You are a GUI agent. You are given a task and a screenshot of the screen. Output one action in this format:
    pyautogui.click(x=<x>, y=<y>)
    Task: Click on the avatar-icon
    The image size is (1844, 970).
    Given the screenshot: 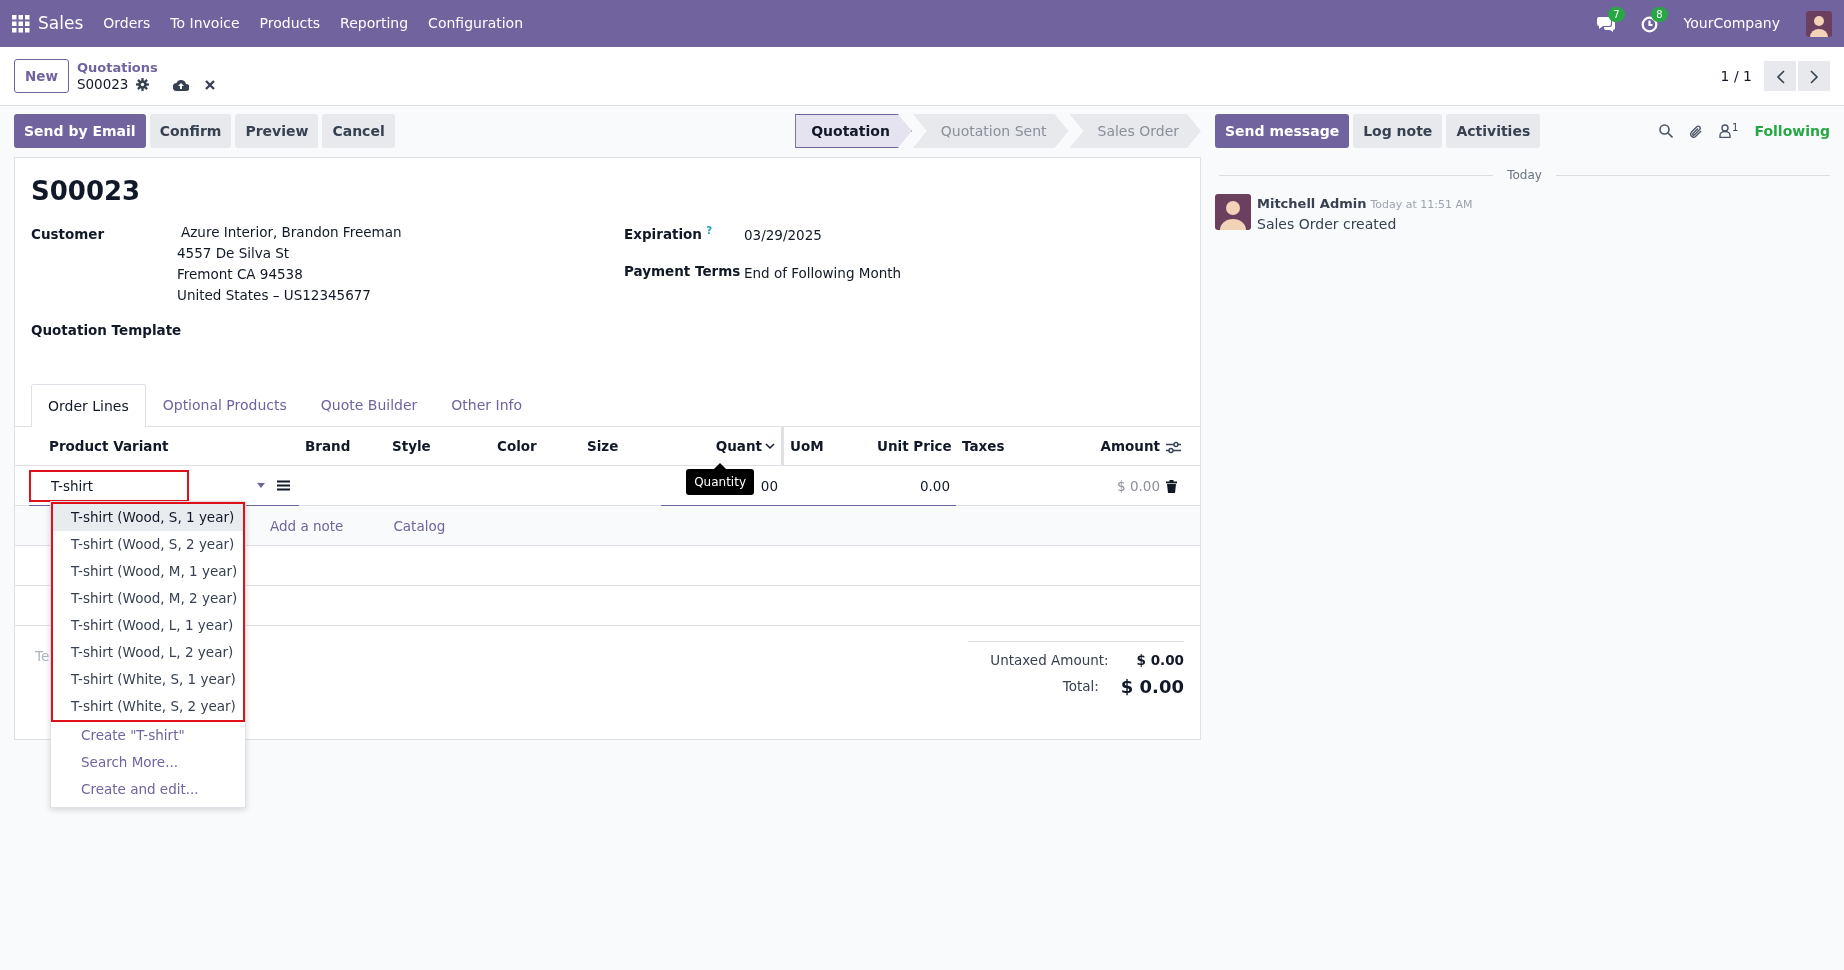 What is the action you would take?
    pyautogui.click(x=1819, y=23)
    